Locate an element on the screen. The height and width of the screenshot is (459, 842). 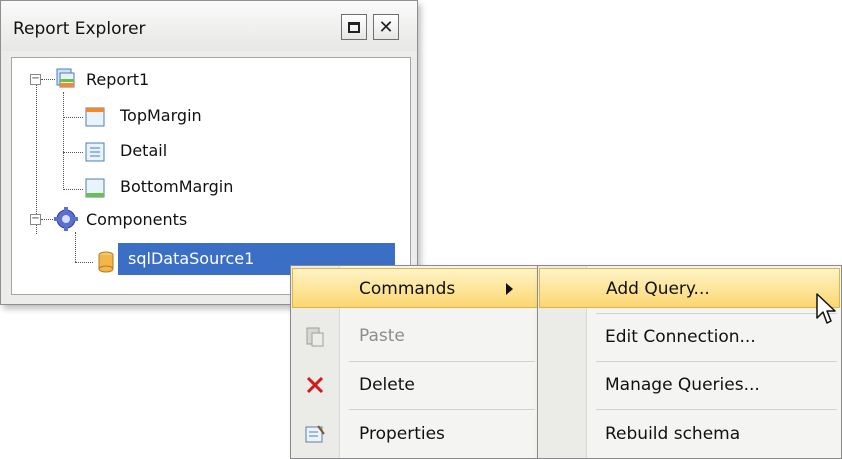
submenu-arrow-icon is located at coordinates (509, 289).